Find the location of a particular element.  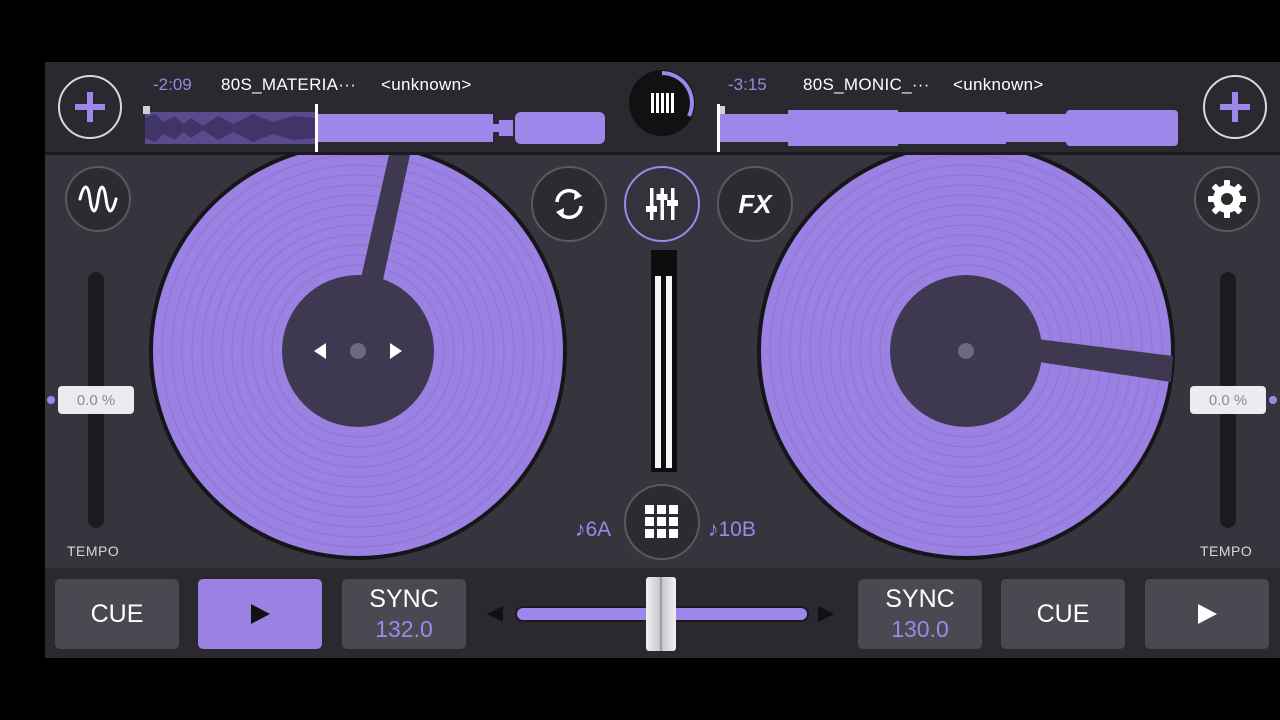

left-sync-label: SYNC is located at coordinates (404, 599).